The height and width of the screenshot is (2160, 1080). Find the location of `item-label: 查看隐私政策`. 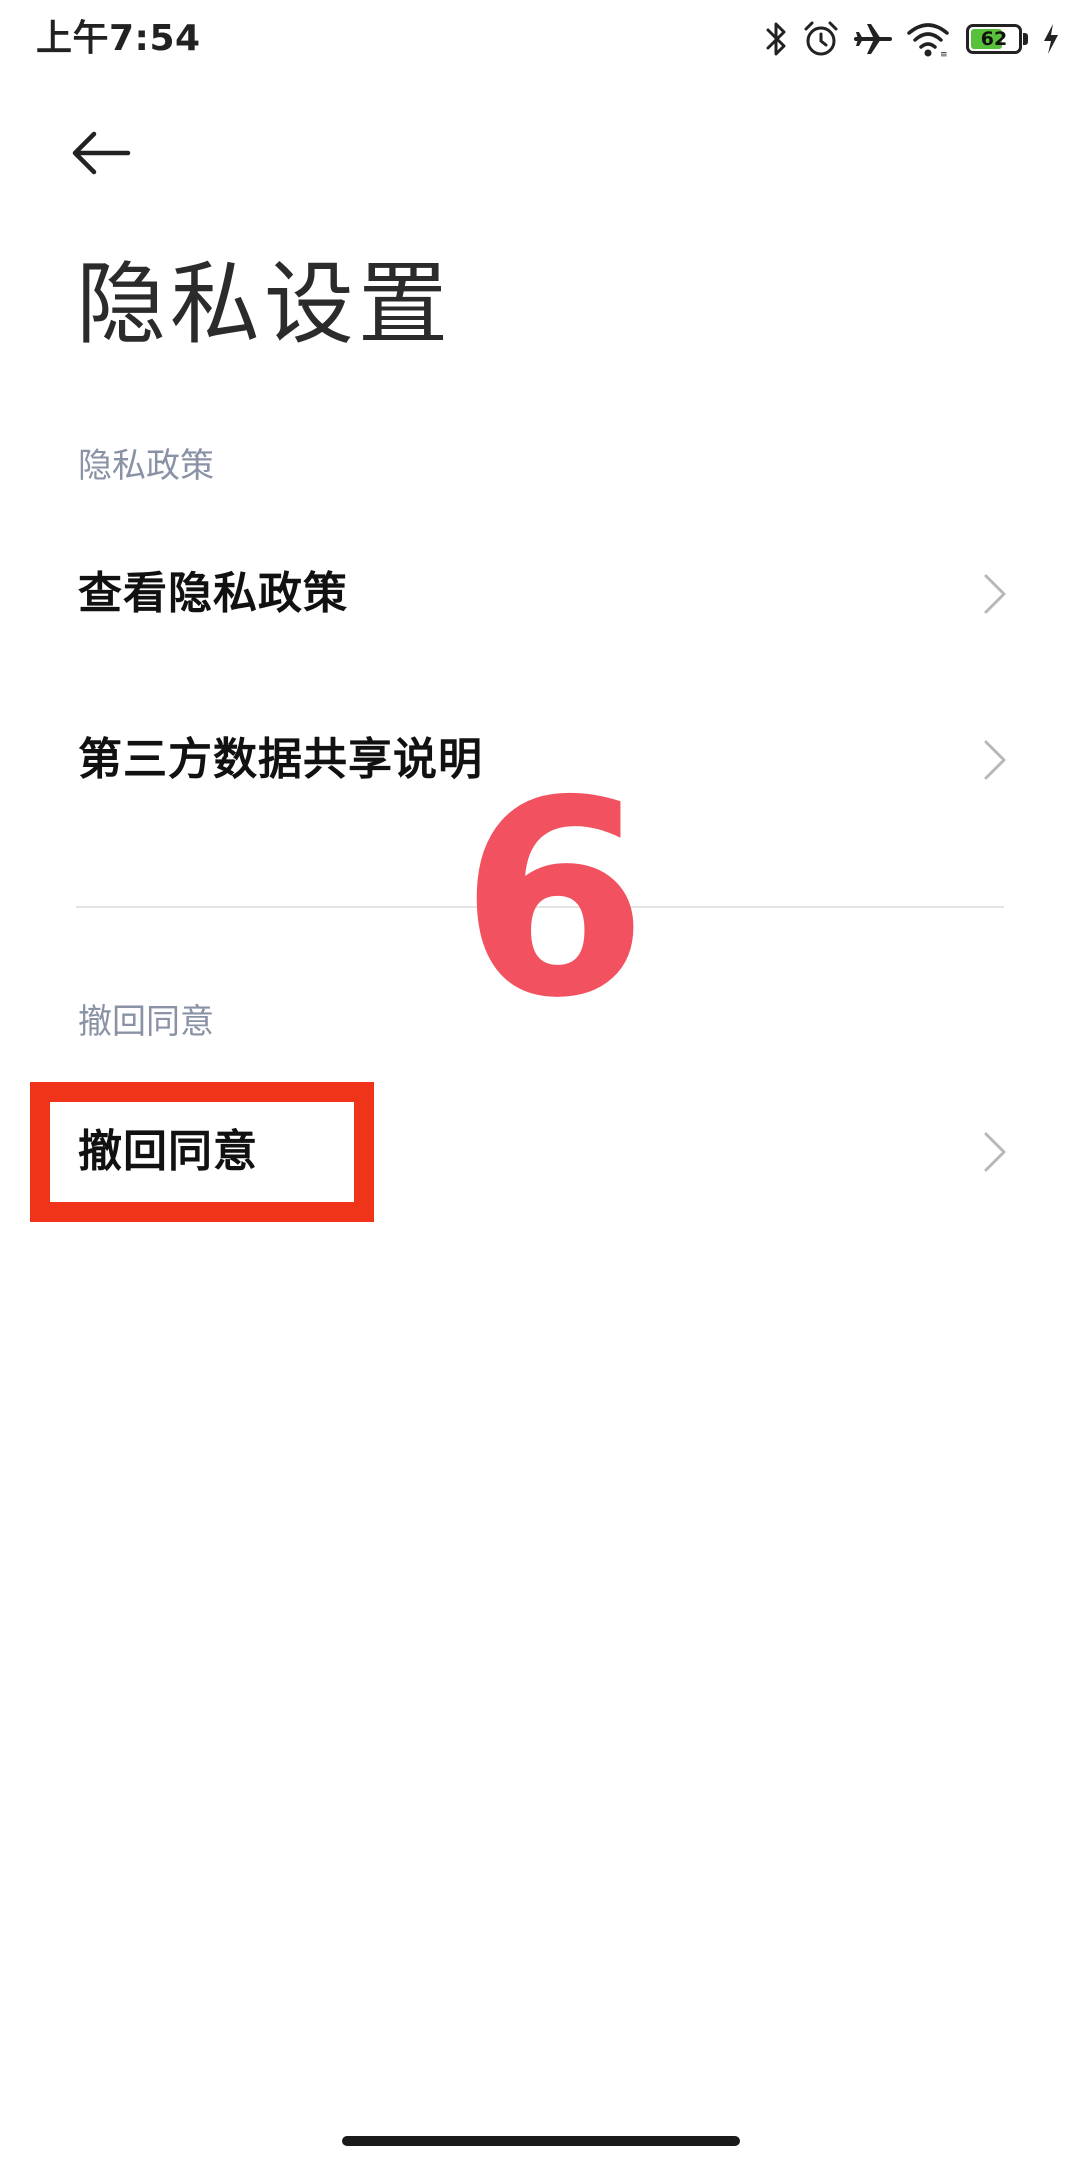

item-label: 查看隐私政策 is located at coordinates (213, 593).